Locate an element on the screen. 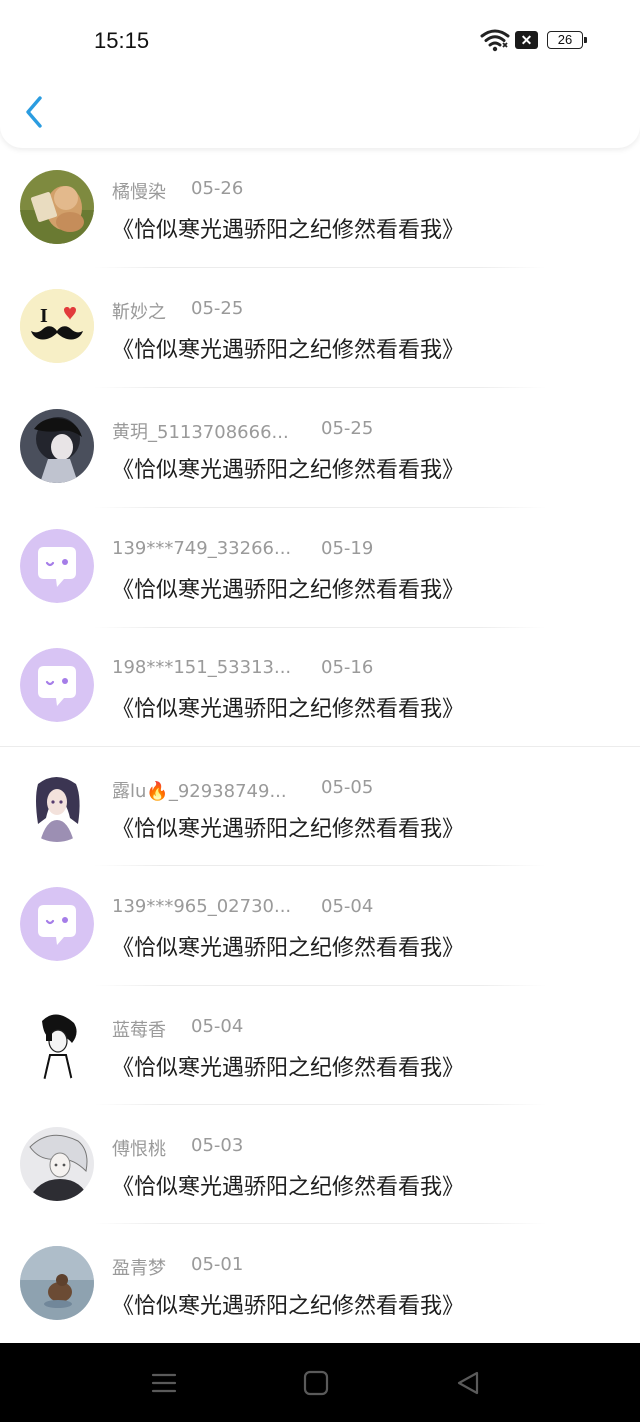 The width and height of the screenshot is (640, 1422). contact-name-line: 露lu🔥_92938749... 05-05 is located at coordinates (242, 790).